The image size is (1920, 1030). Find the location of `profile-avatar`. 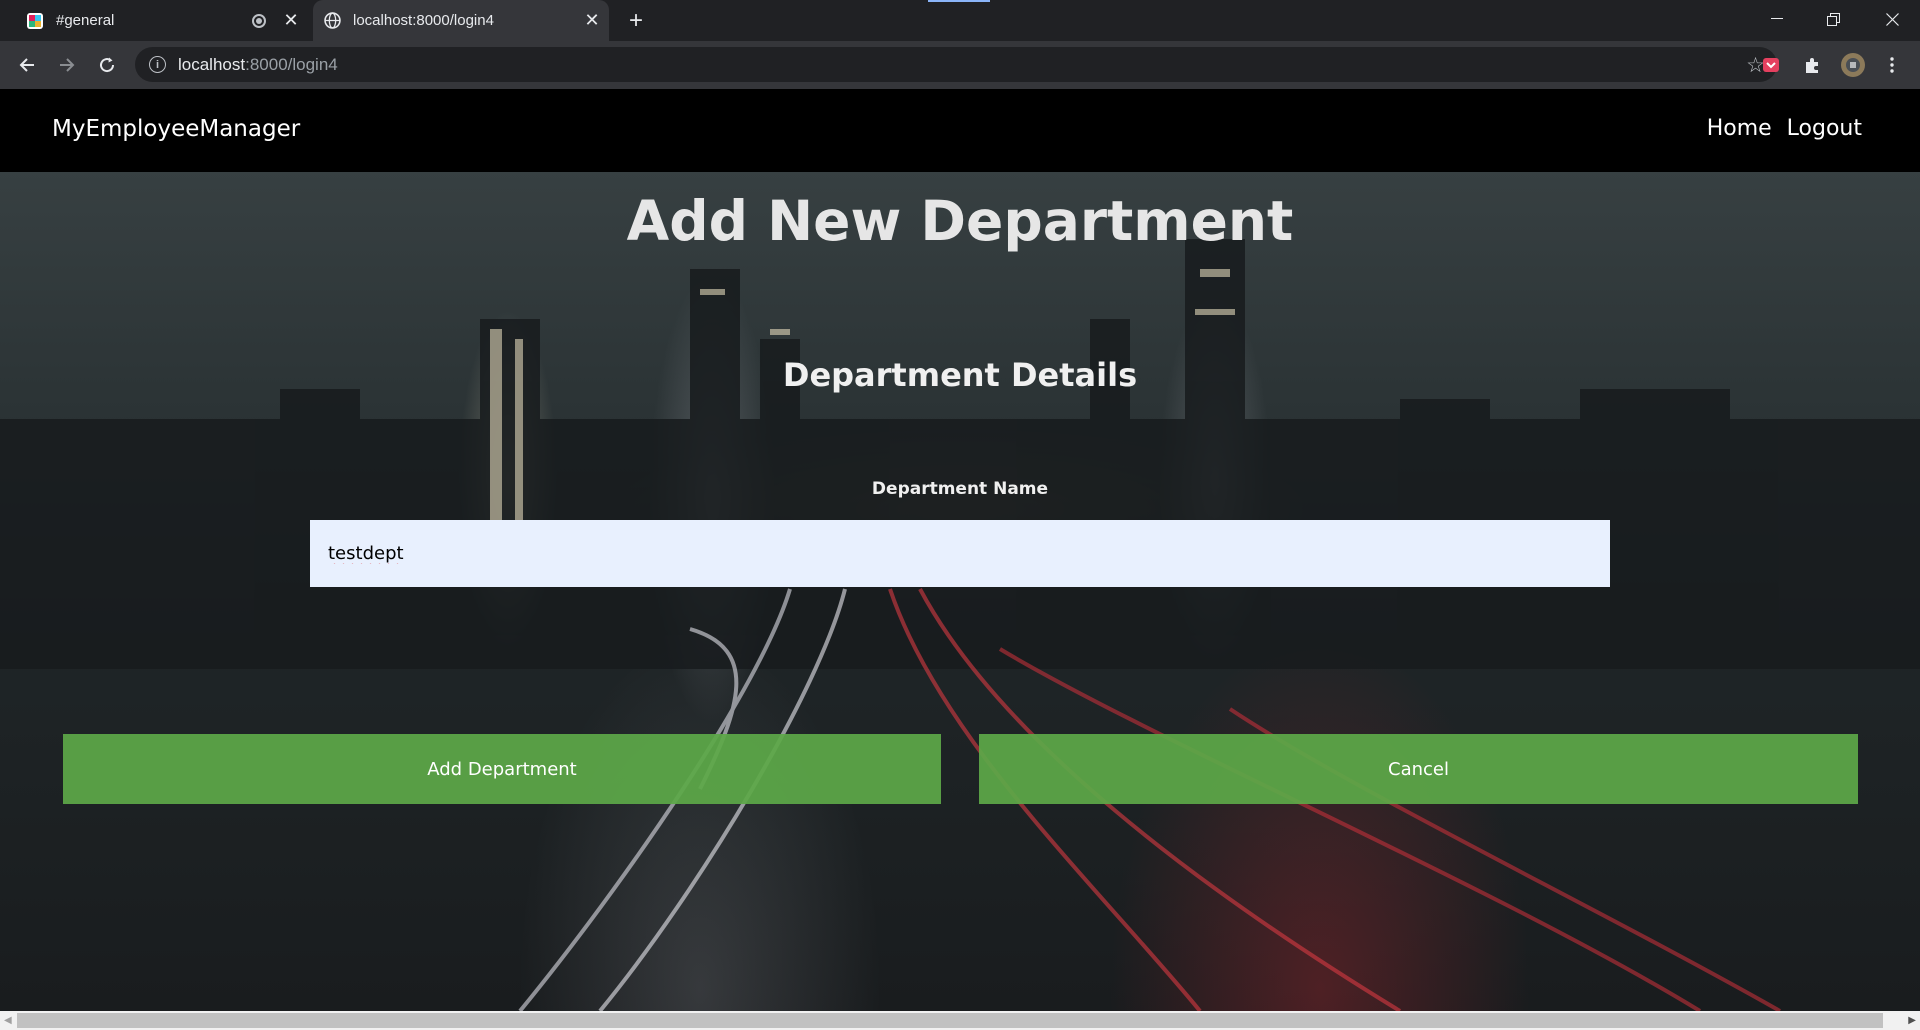

profile-avatar is located at coordinates (1853, 65).